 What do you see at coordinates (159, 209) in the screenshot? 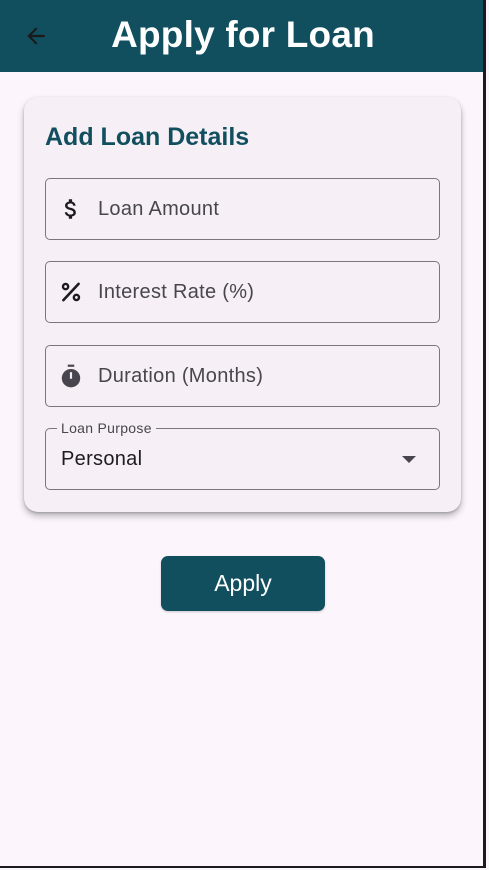
I see `loan-amount-placeholder: Loan Amount` at bounding box center [159, 209].